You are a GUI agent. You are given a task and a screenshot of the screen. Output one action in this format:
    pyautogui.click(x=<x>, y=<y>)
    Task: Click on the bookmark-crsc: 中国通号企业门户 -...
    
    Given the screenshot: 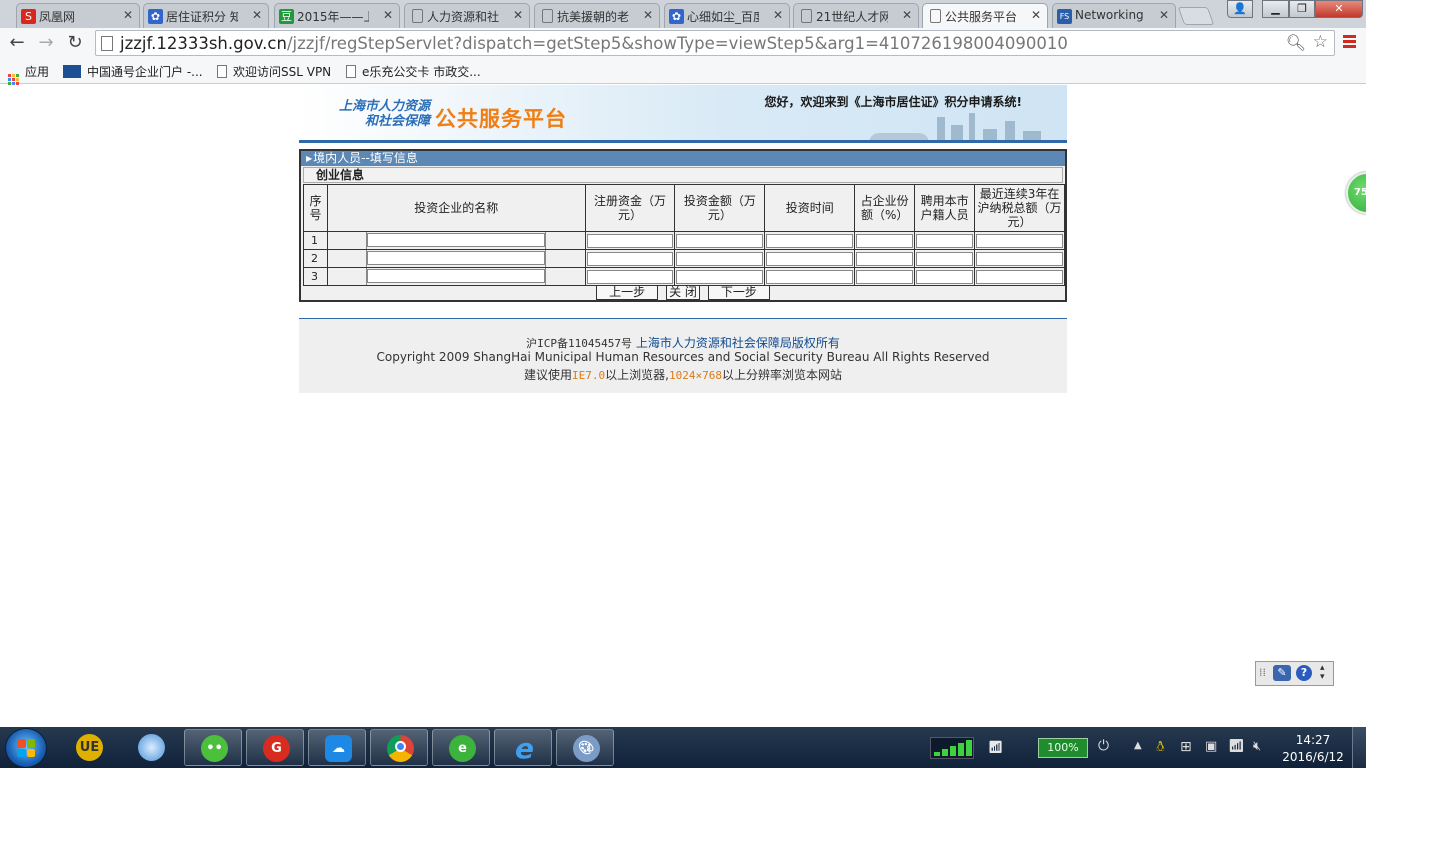 What is the action you would take?
    pyautogui.click(x=133, y=71)
    